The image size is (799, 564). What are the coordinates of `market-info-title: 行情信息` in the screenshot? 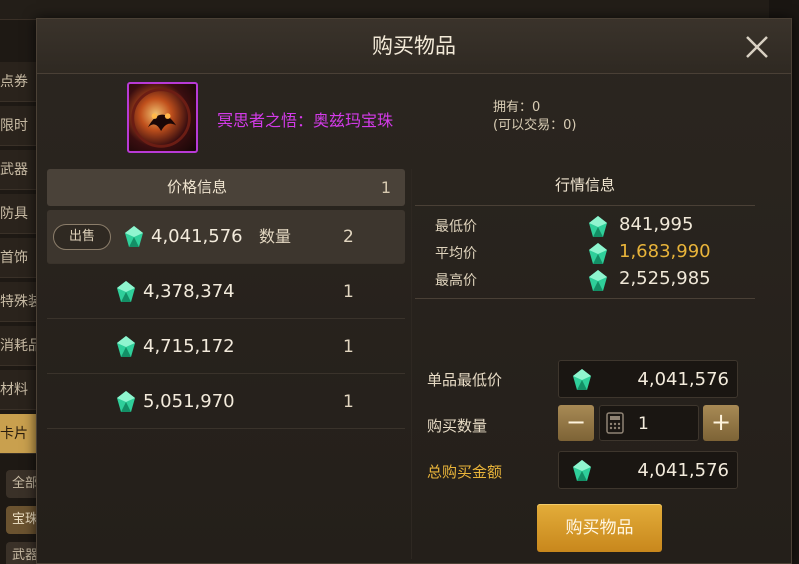 It's located at (585, 185).